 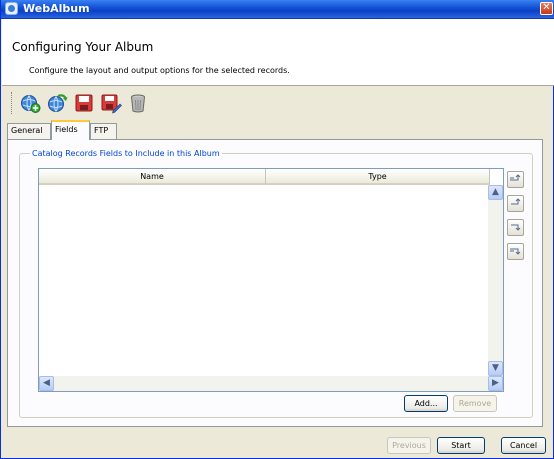 I want to click on globe-add-icon, so click(x=30, y=103).